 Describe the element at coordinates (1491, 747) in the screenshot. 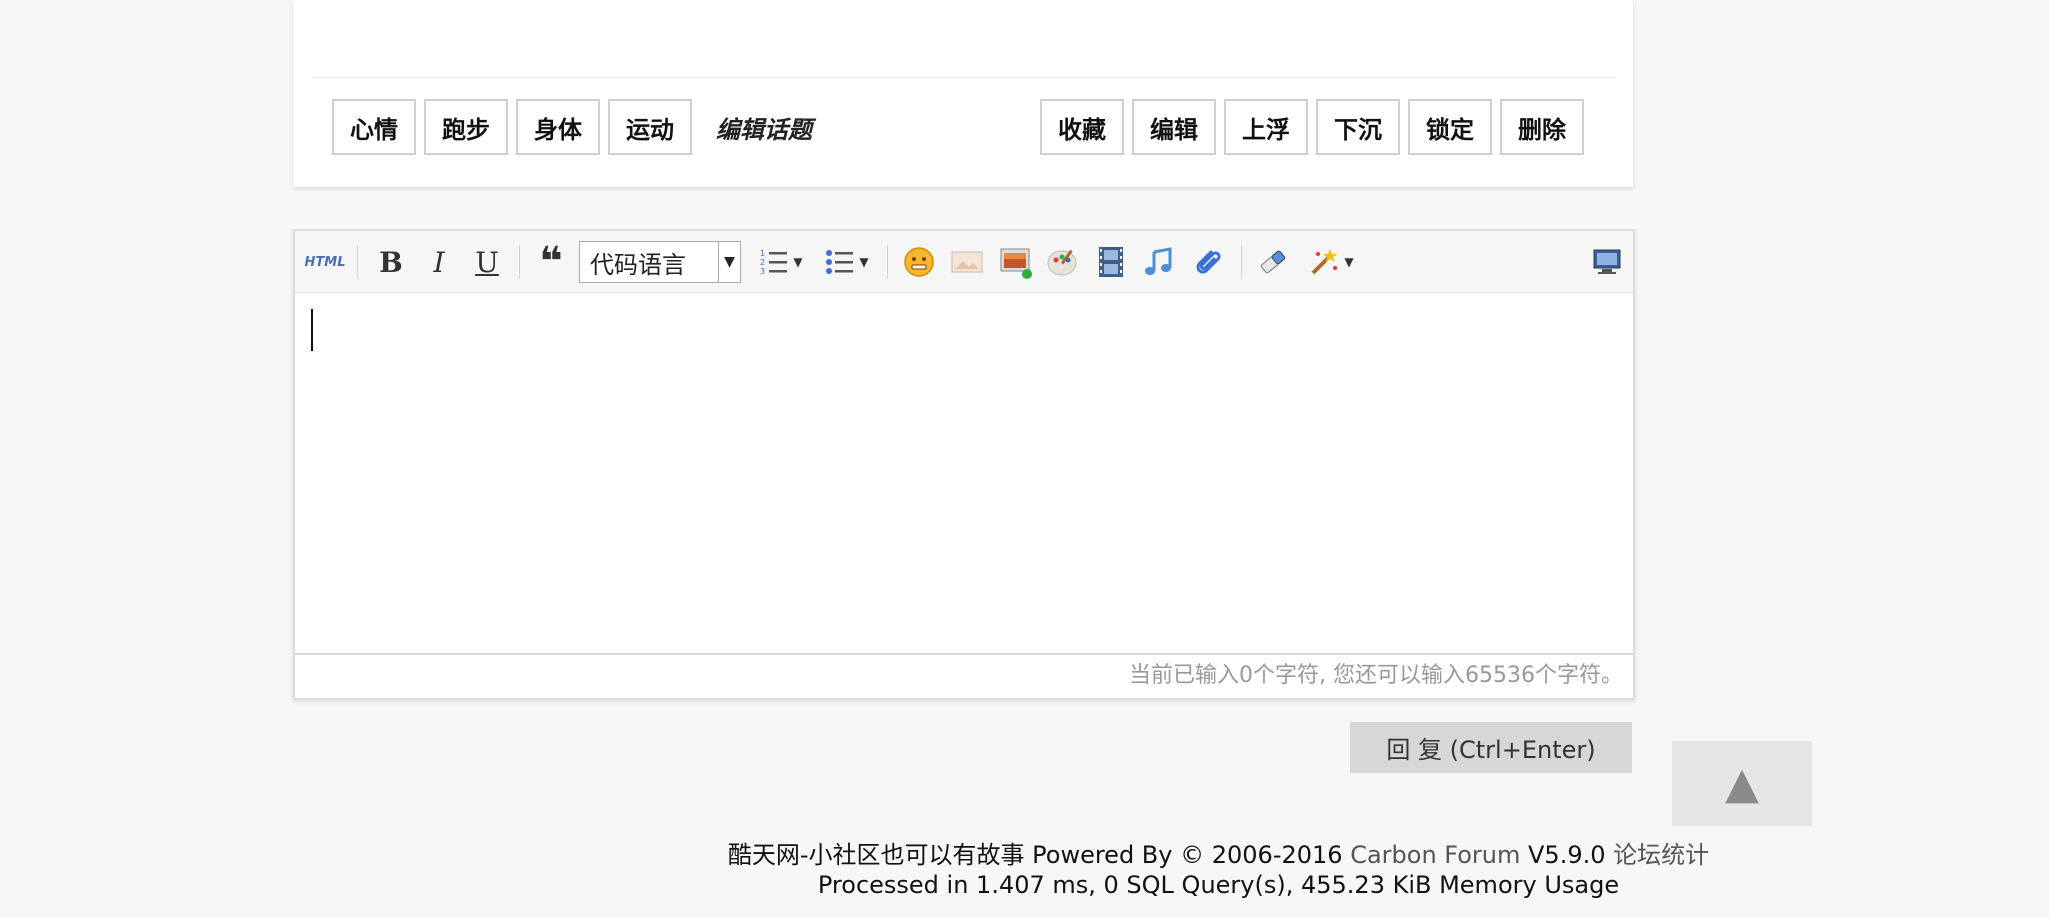

I see `reply-button: 回 复 (Ctrl+Enter)` at that location.